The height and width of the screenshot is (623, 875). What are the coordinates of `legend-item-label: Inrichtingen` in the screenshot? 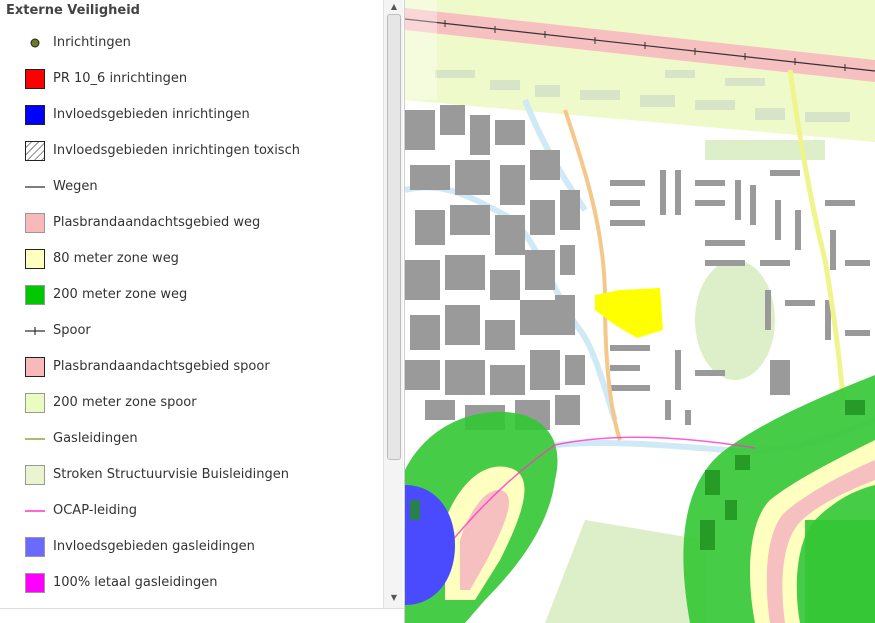 It's located at (92, 42).